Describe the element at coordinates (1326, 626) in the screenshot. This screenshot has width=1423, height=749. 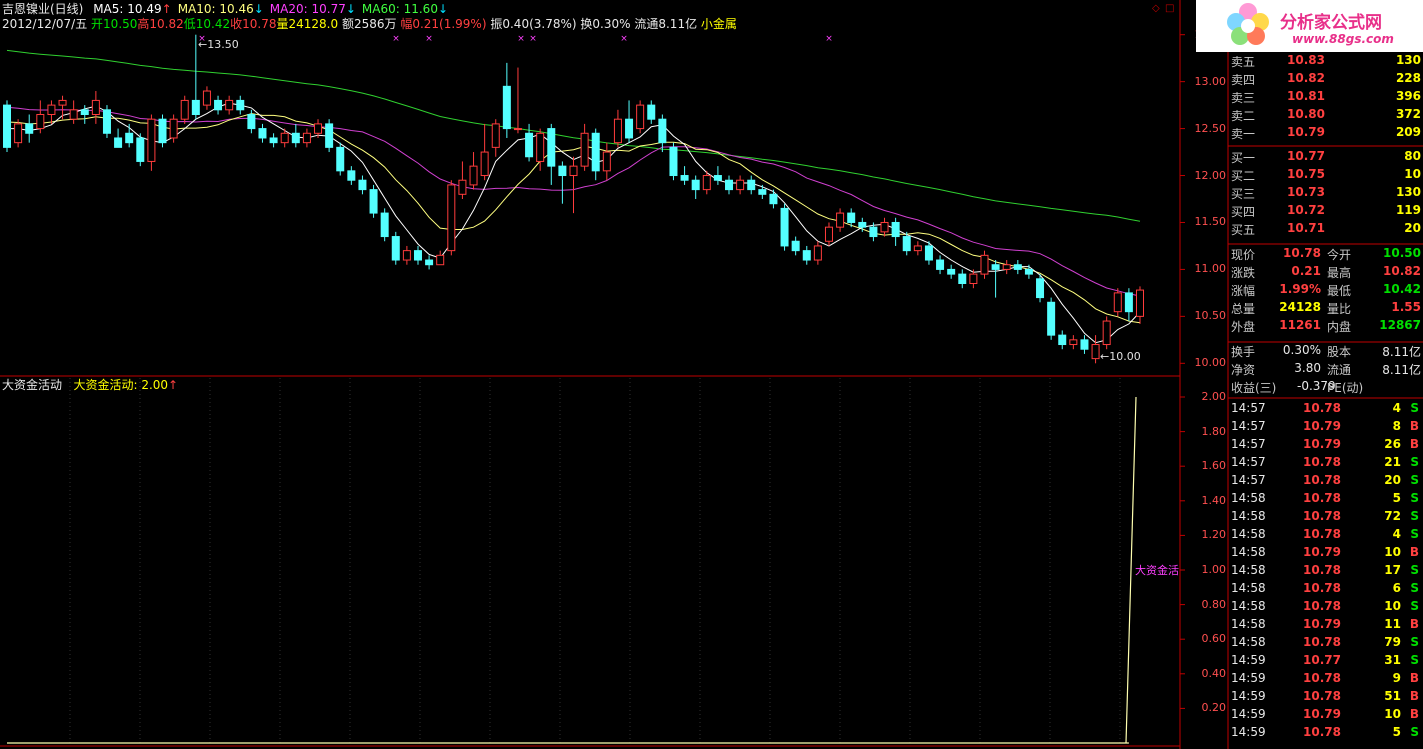
I see `tick-row: 14:58 10.79 11 B` at that location.